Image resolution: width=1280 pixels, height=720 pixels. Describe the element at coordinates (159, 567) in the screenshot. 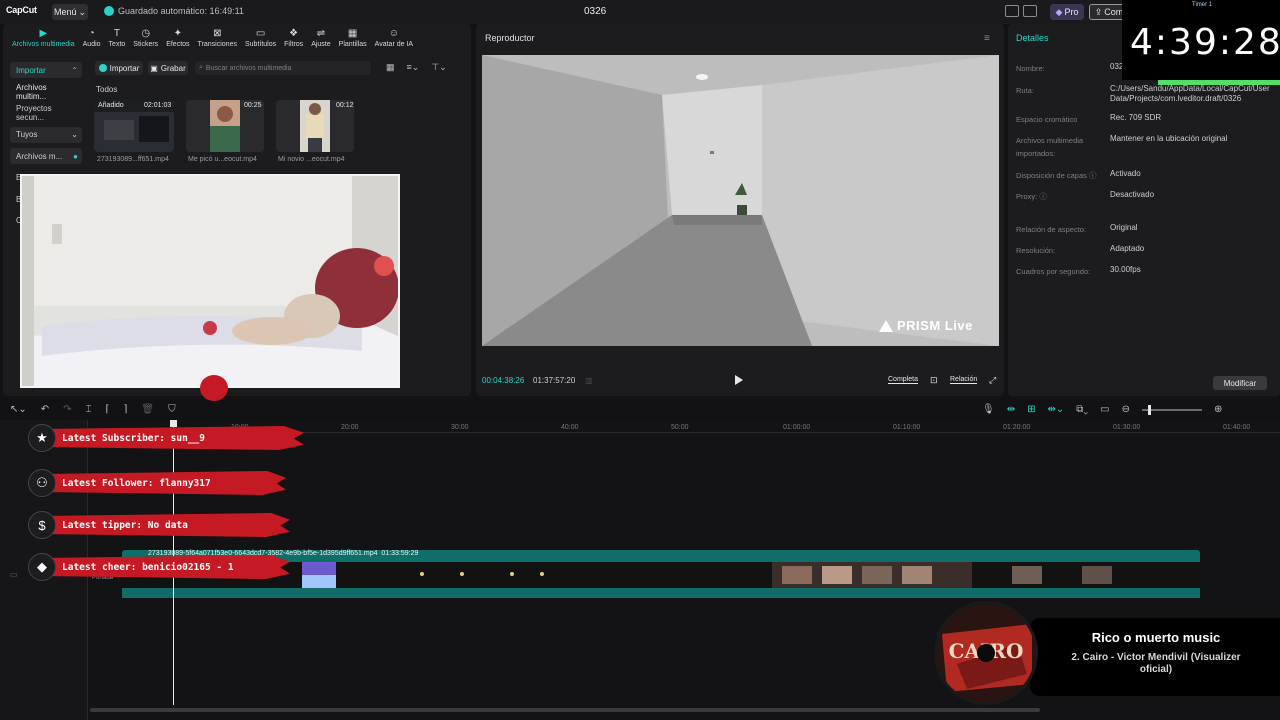

I see `alert-banner: ◆ Latest cheer: benicio02165 - 1` at that location.